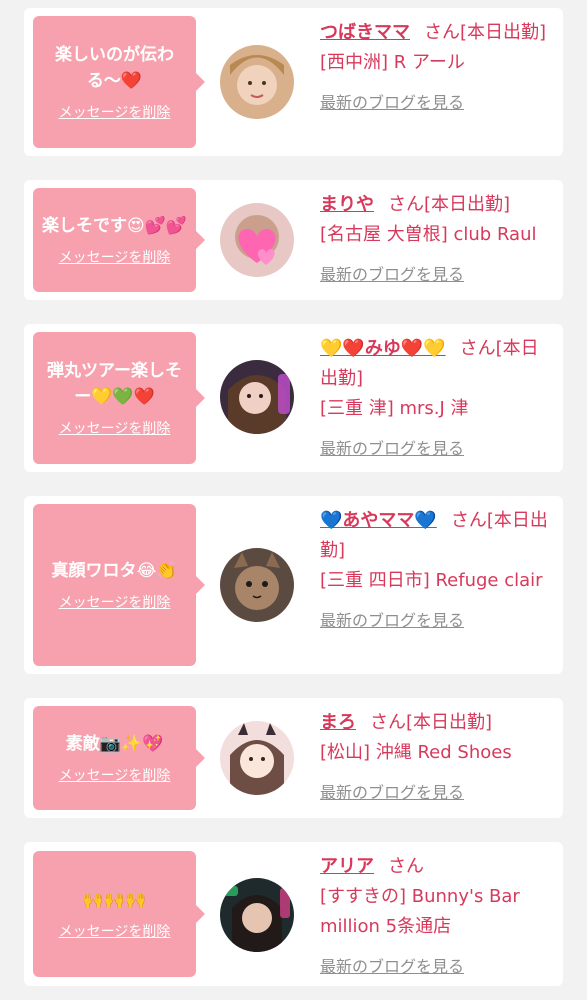 This screenshot has height=1000, width=587. What do you see at coordinates (114, 384) in the screenshot?
I see `message-text: 弾丸ツアー楽しそー💛💚❤️` at bounding box center [114, 384].